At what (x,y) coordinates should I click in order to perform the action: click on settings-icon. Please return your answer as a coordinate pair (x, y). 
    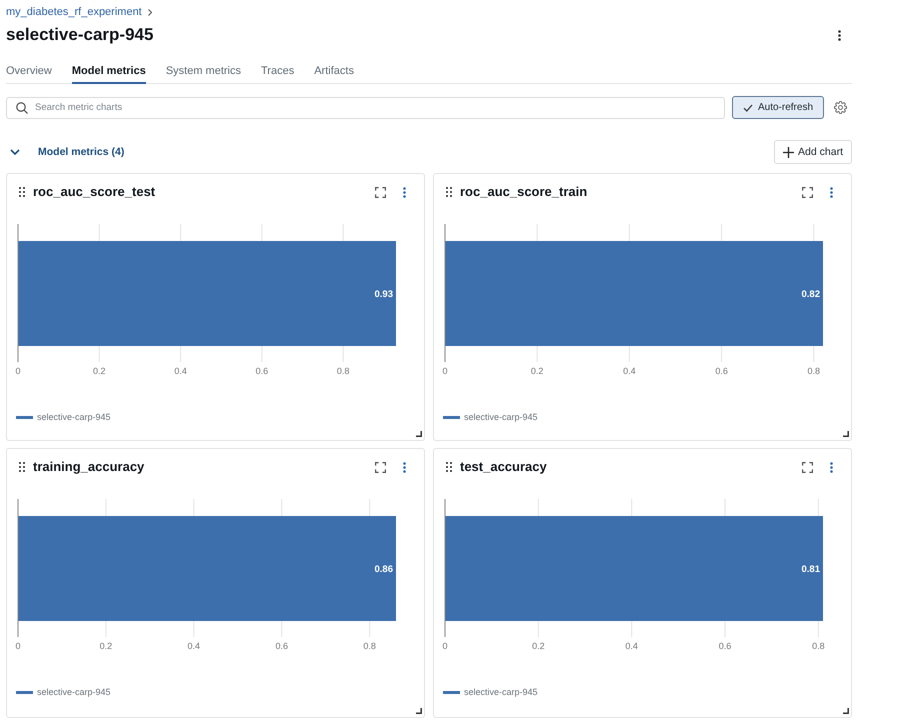
    Looking at the image, I should click on (840, 107).